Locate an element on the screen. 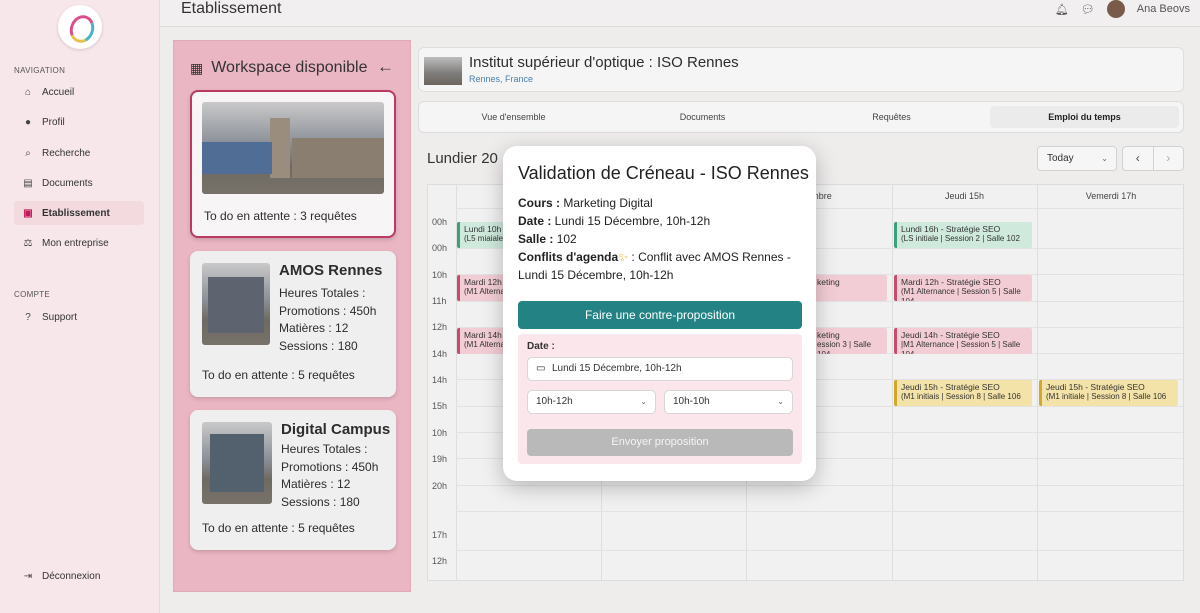 Image resolution: width=1200 pixels, height=613 pixels. back-arrow-icon: ← is located at coordinates (385, 67).